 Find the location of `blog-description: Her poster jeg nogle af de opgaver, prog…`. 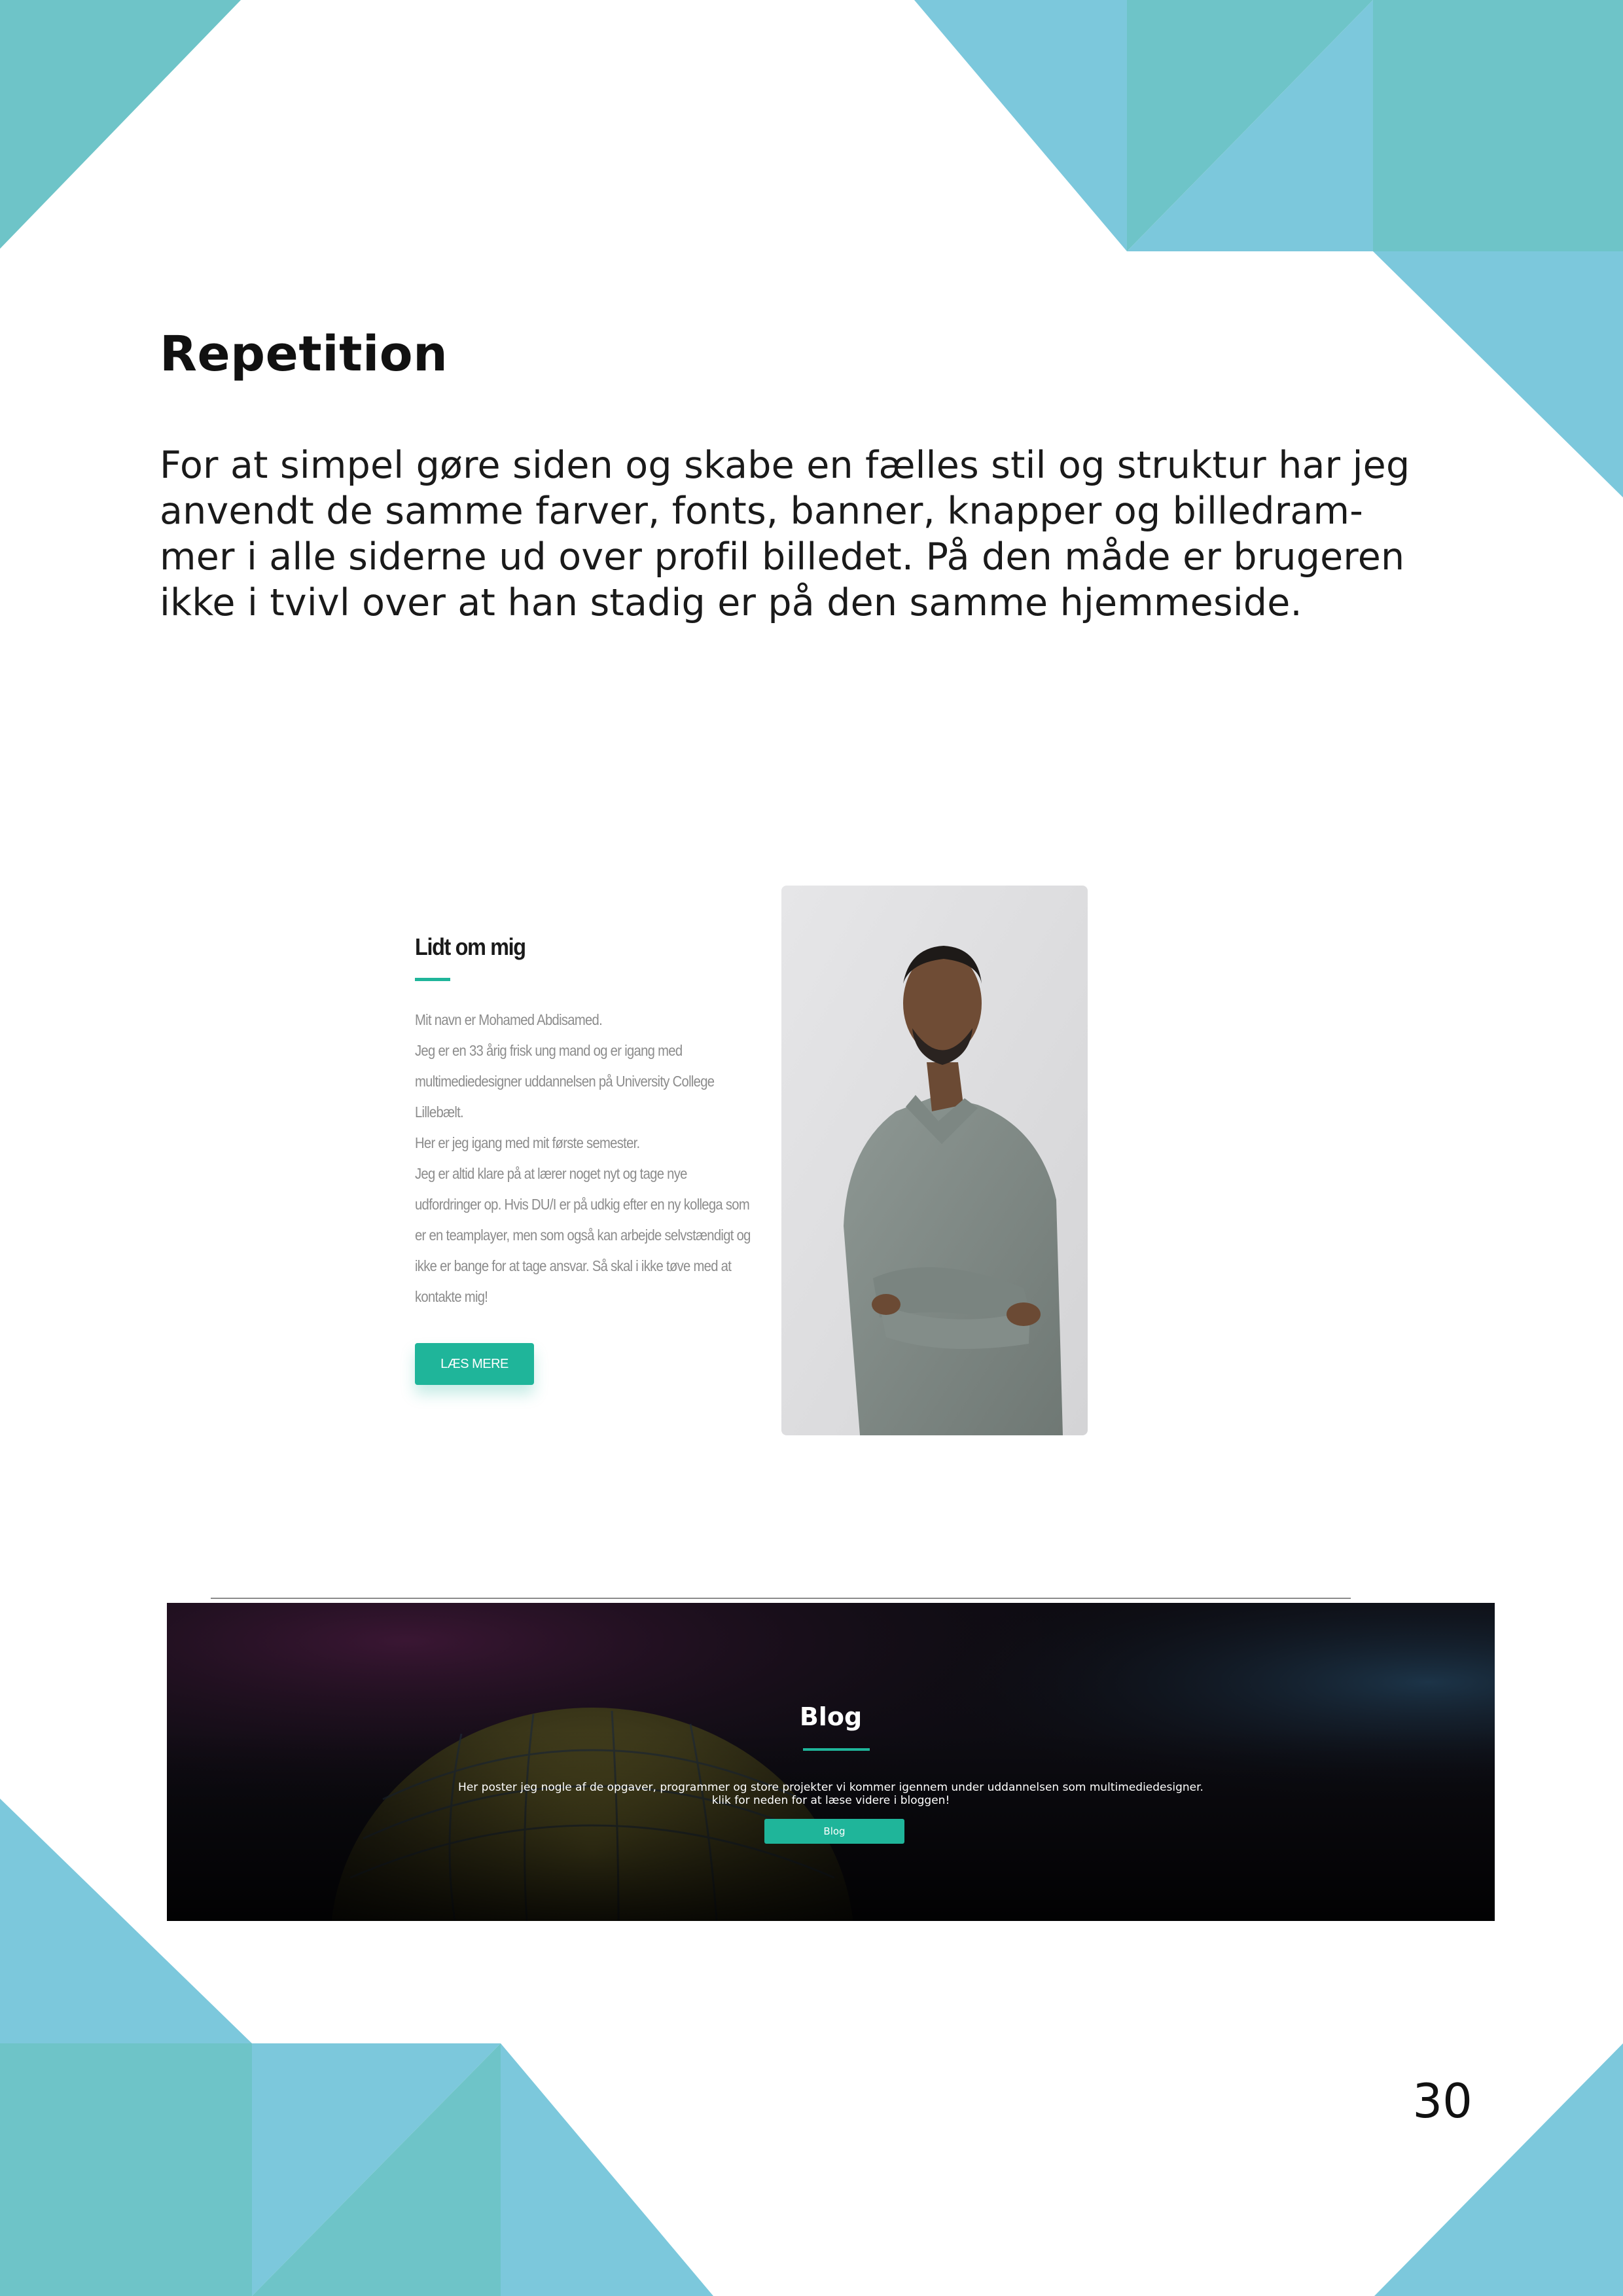

blog-description: Her poster jeg nogle af de opgaver, prog… is located at coordinates (831, 1794).